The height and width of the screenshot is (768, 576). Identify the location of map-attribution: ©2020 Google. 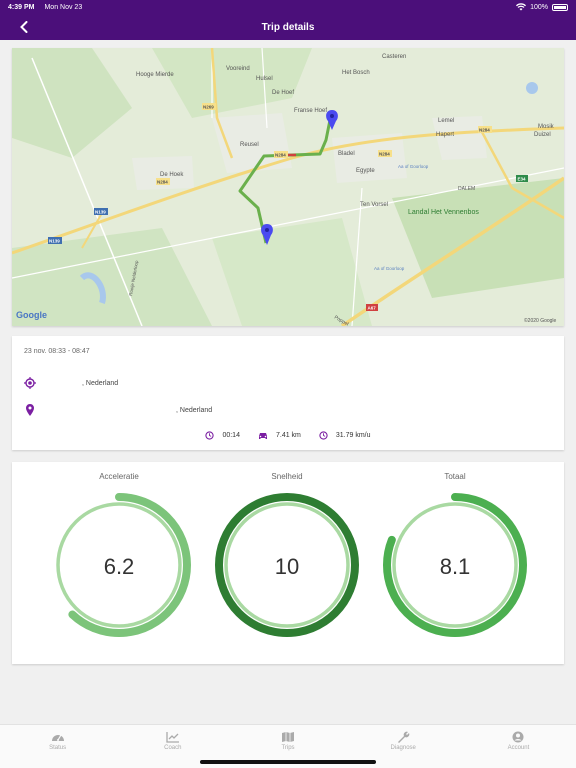
(540, 320).